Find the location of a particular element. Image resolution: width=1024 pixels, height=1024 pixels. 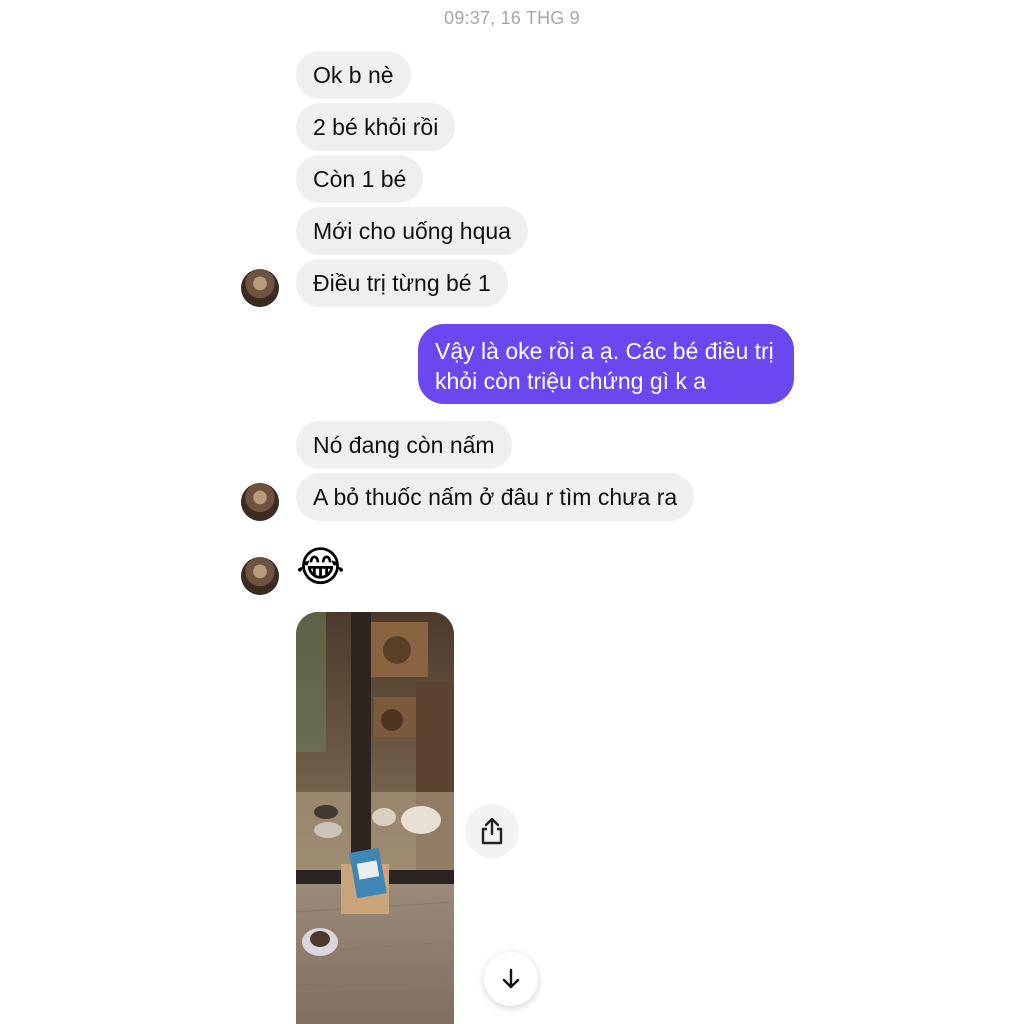

incoming-message-bubble: A bỏ thuốc nấm ở đâu r tìm chưa ra is located at coordinates (495, 497).